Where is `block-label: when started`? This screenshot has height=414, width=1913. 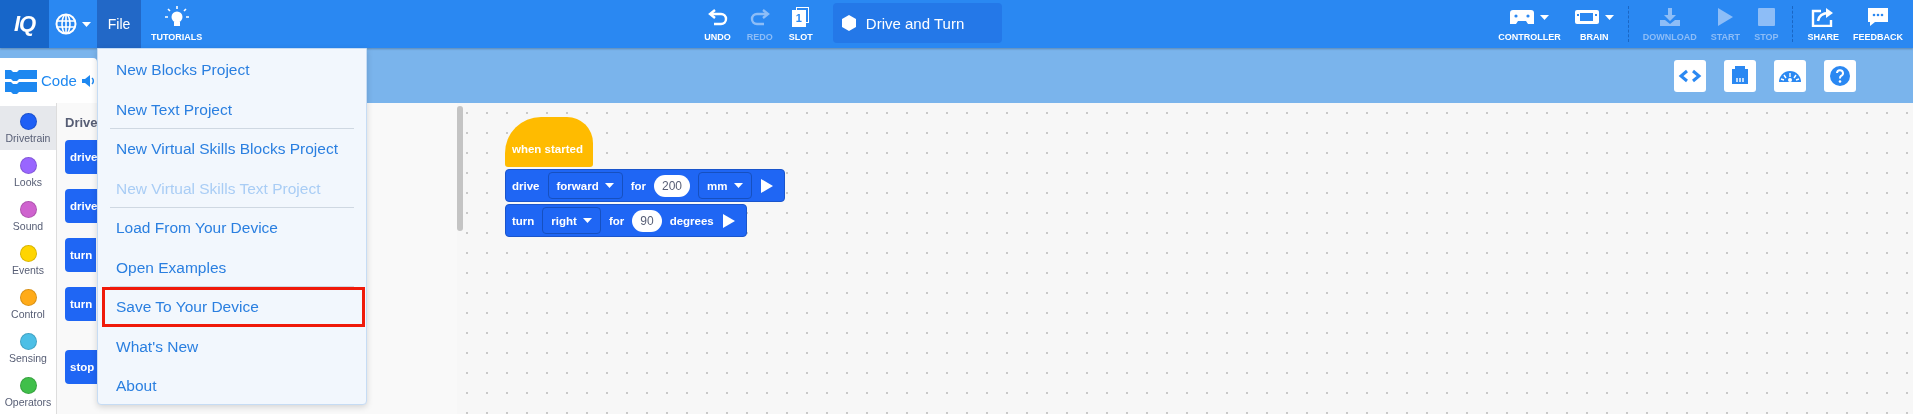 block-label: when started is located at coordinates (547, 149).